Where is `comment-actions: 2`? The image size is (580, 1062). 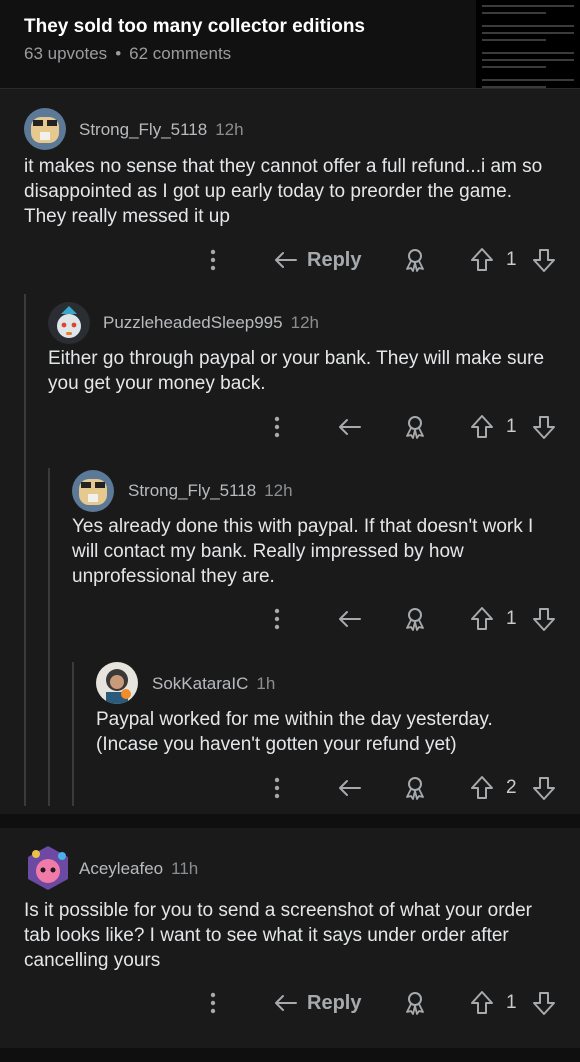
comment-actions: 2 is located at coordinates (290, 788).